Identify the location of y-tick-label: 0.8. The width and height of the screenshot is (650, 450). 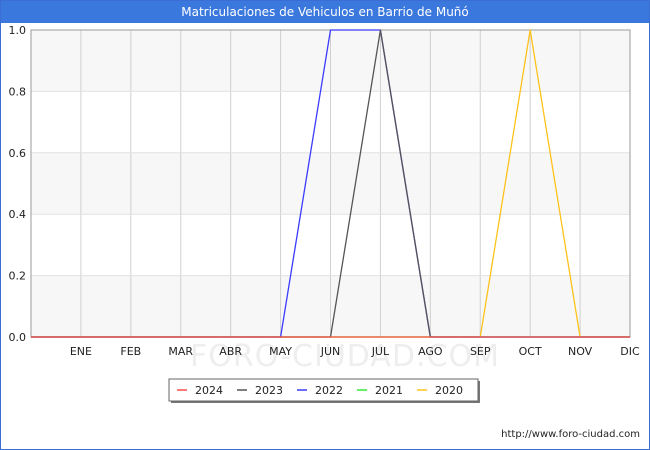
(18, 91).